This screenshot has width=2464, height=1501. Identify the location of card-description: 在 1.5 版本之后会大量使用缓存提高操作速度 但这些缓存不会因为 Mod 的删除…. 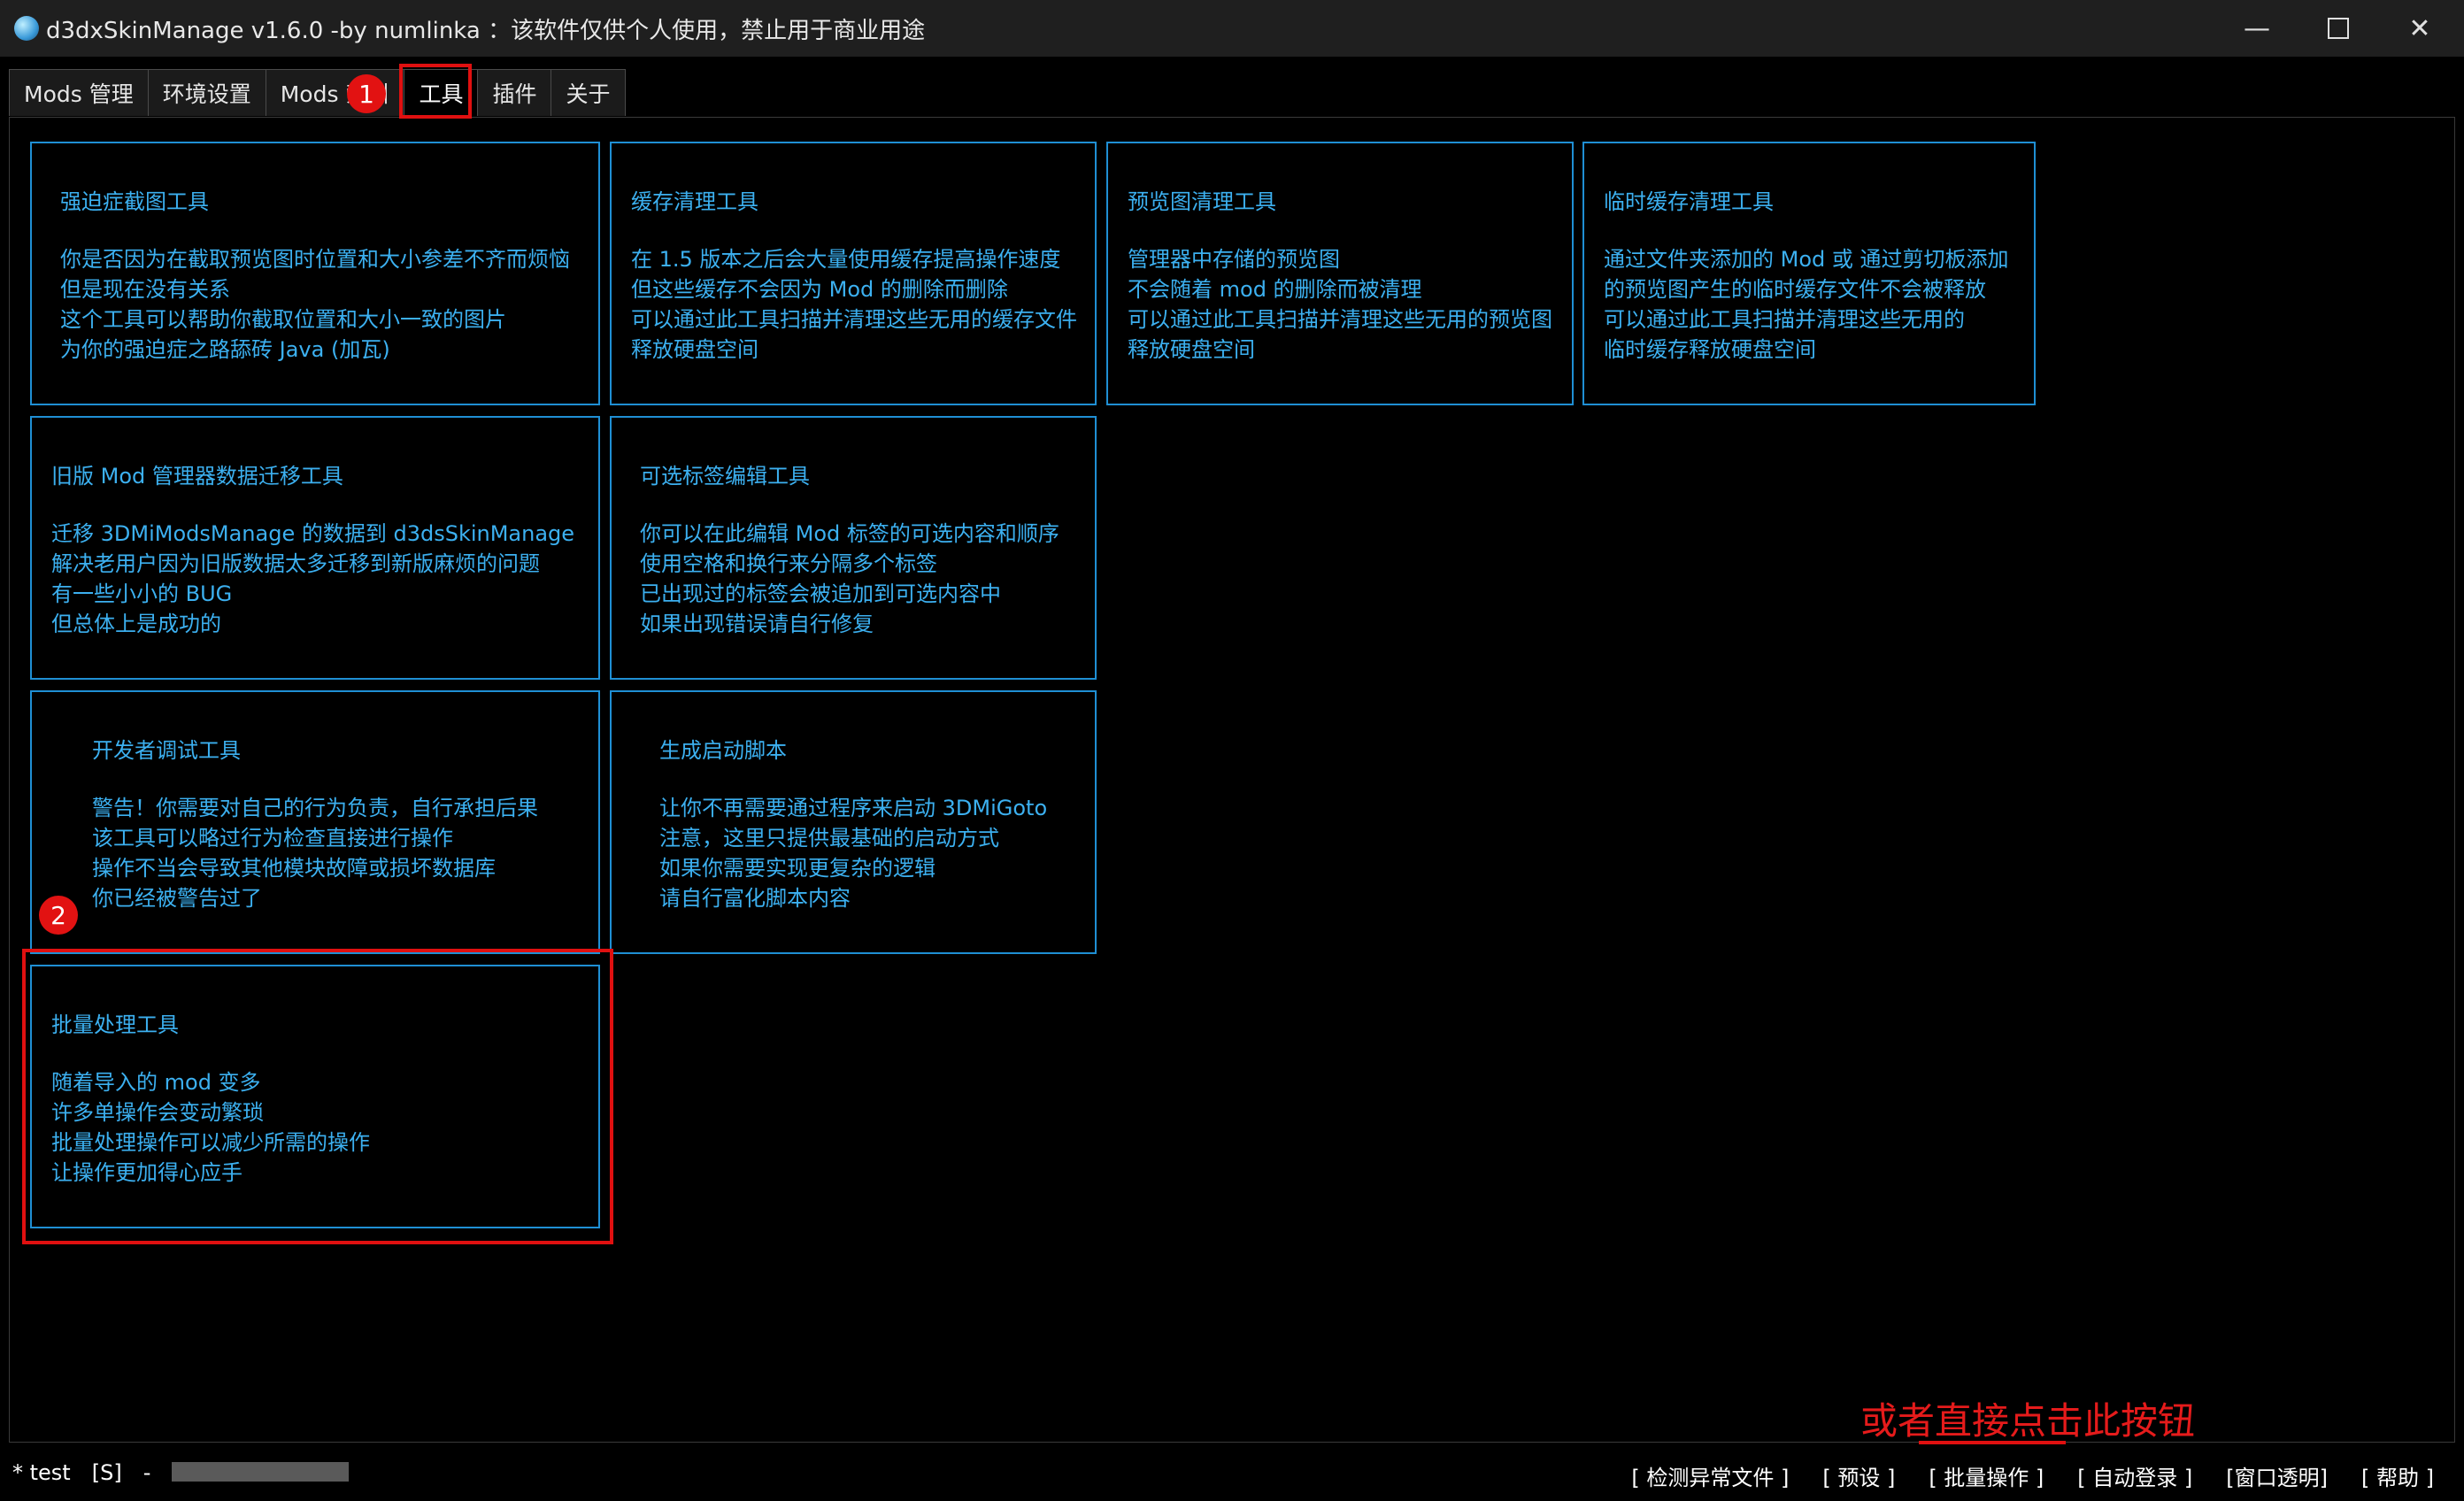
(854, 304).